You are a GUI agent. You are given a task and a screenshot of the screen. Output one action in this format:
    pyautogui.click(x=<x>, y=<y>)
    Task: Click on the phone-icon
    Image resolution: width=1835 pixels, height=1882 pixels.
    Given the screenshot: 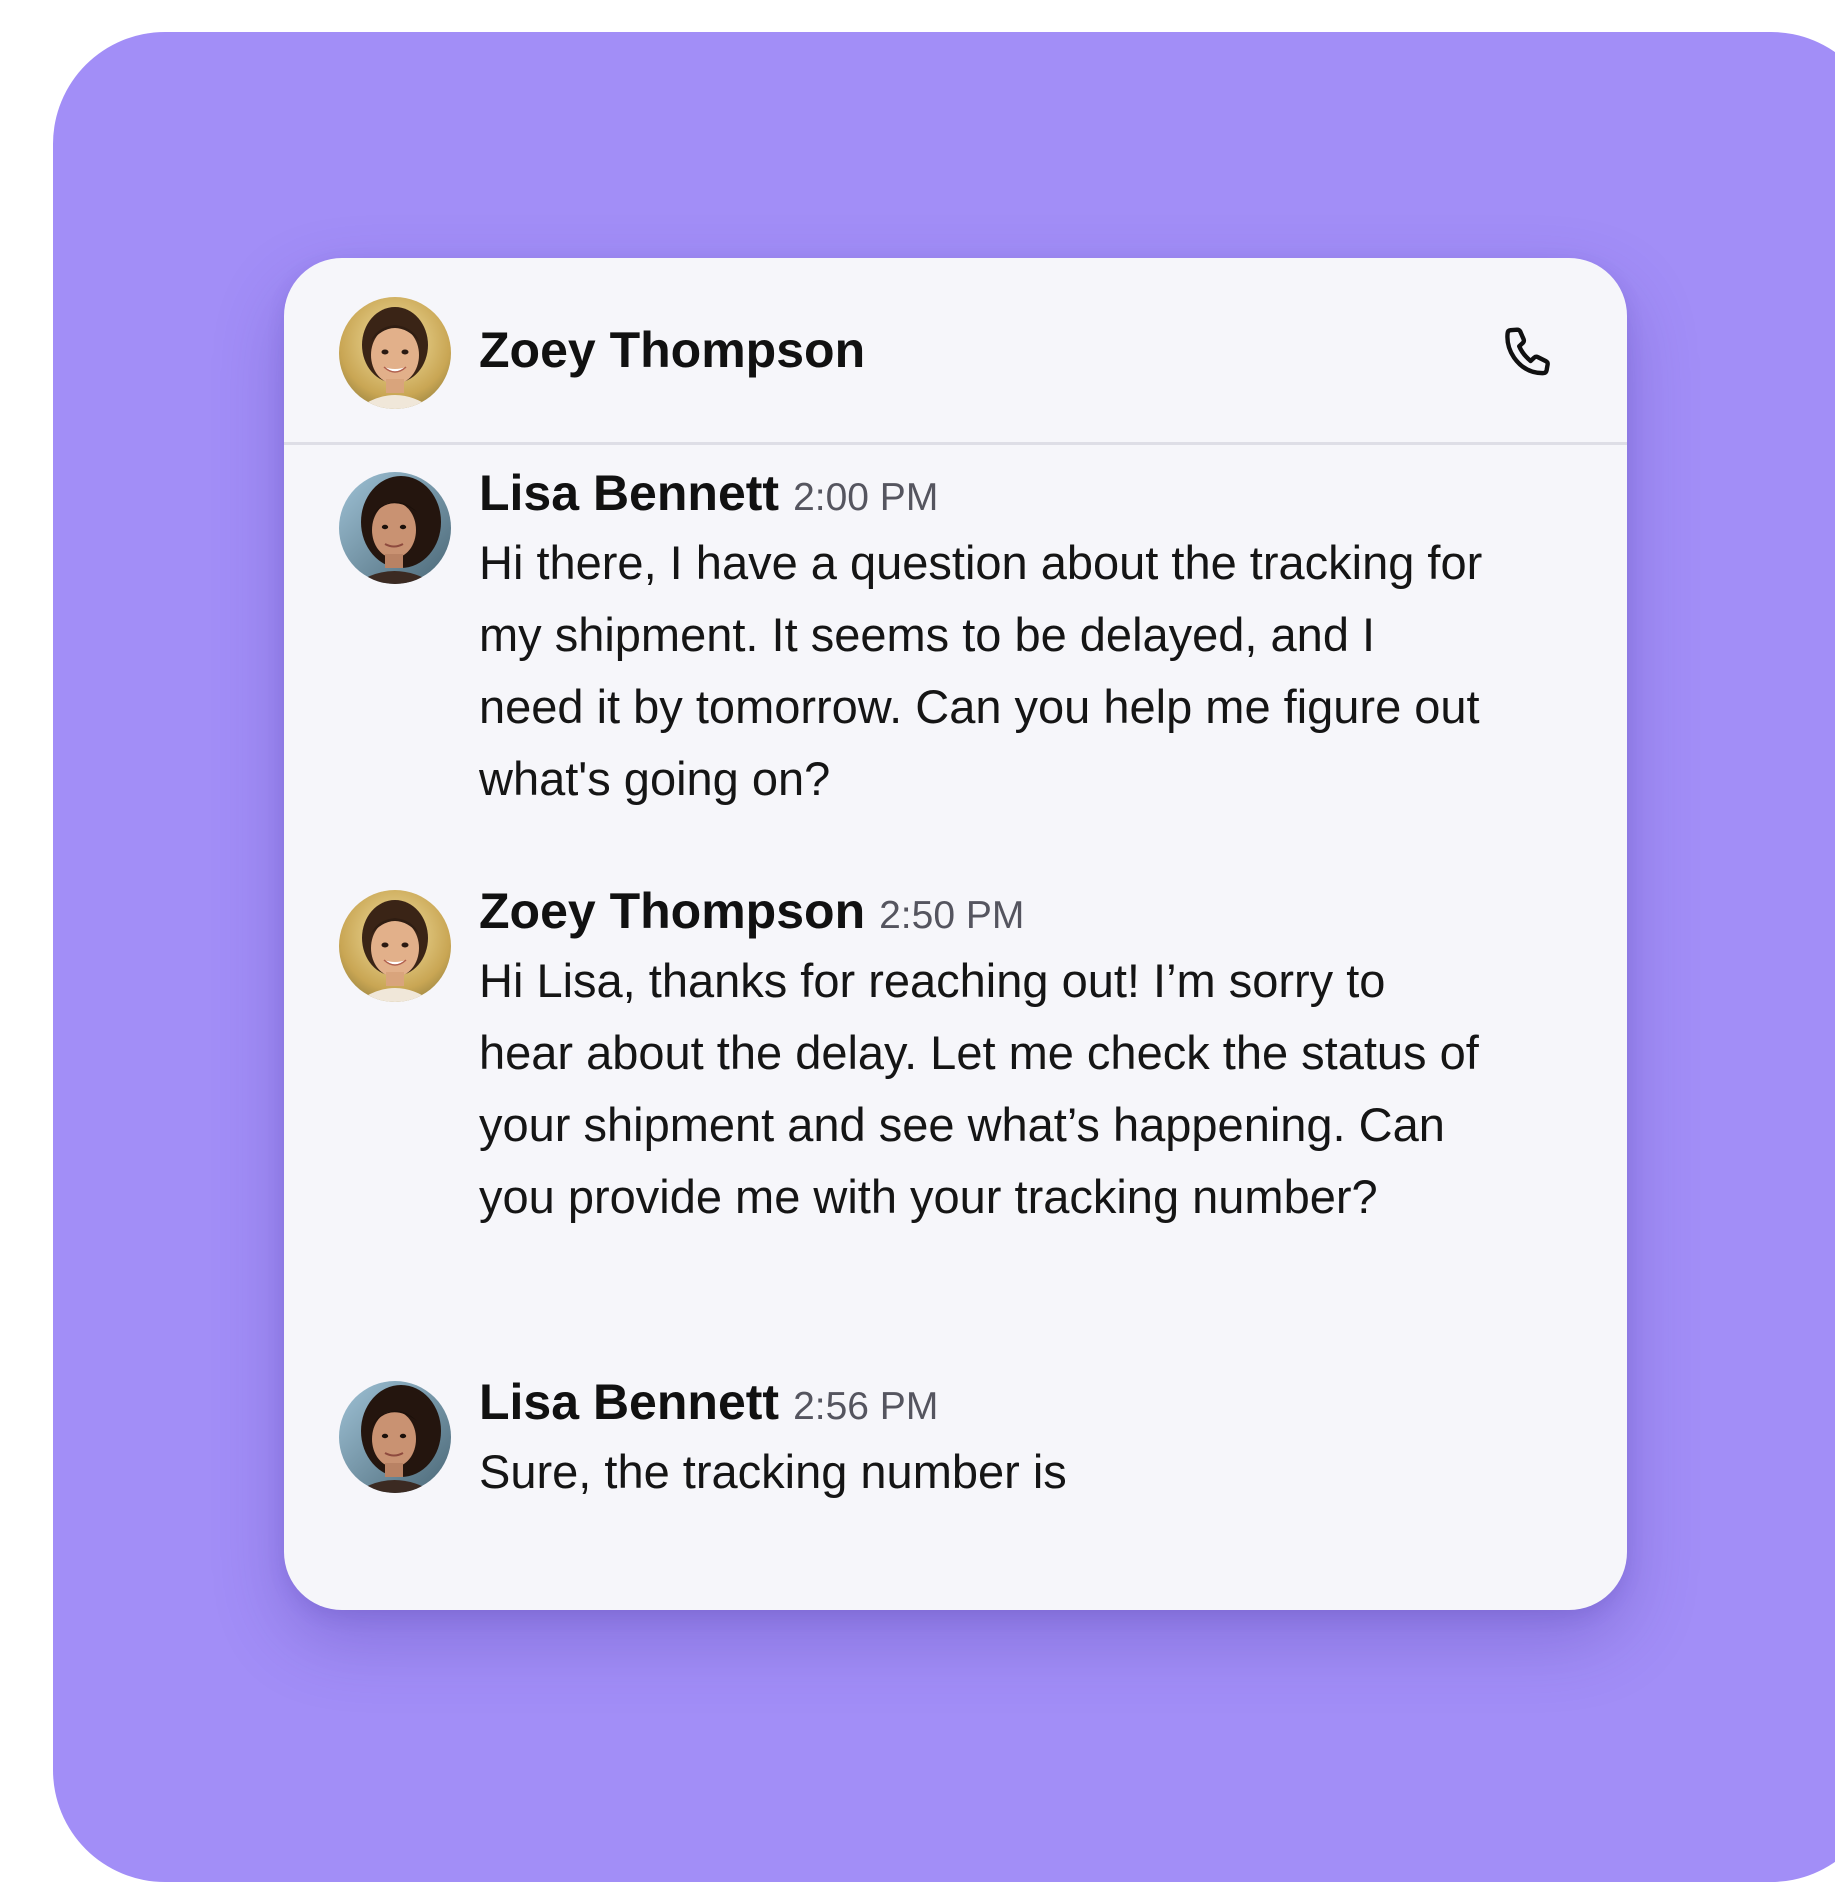 What is the action you would take?
    pyautogui.click(x=1527, y=351)
    